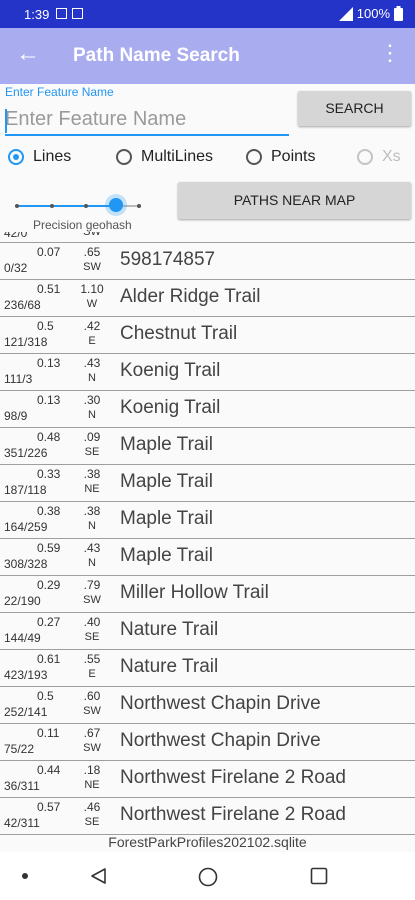 The image size is (415, 900). I want to click on status-bar: 1:39 100%, so click(207, 14).